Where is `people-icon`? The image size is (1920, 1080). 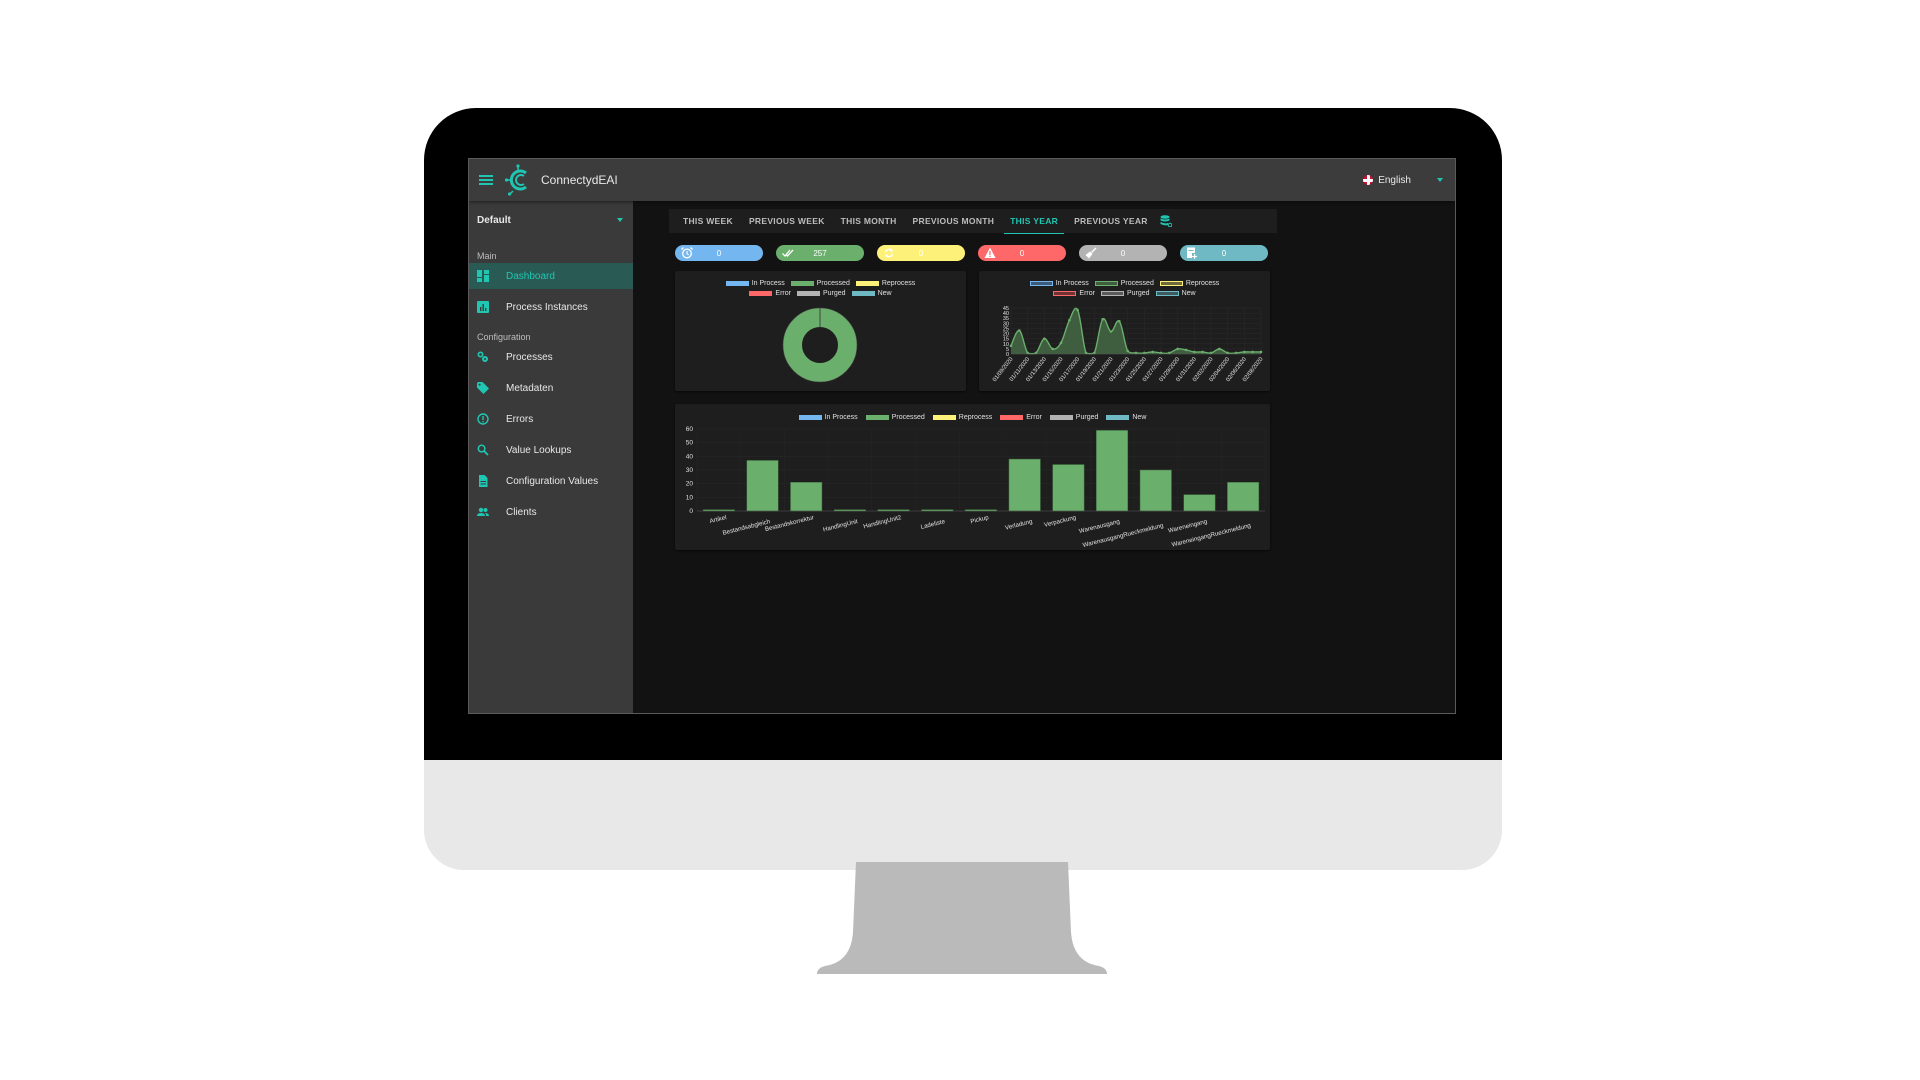 people-icon is located at coordinates (483, 512).